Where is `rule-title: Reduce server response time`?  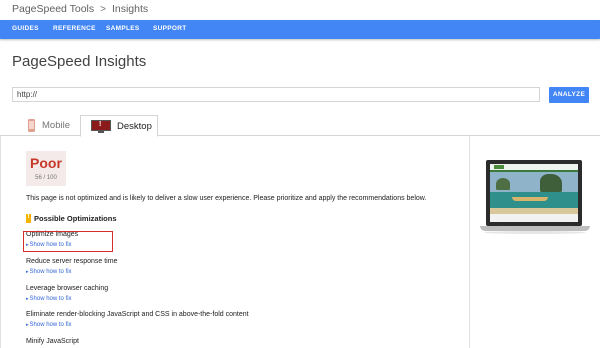 rule-title: Reduce server response time is located at coordinates (72, 261).